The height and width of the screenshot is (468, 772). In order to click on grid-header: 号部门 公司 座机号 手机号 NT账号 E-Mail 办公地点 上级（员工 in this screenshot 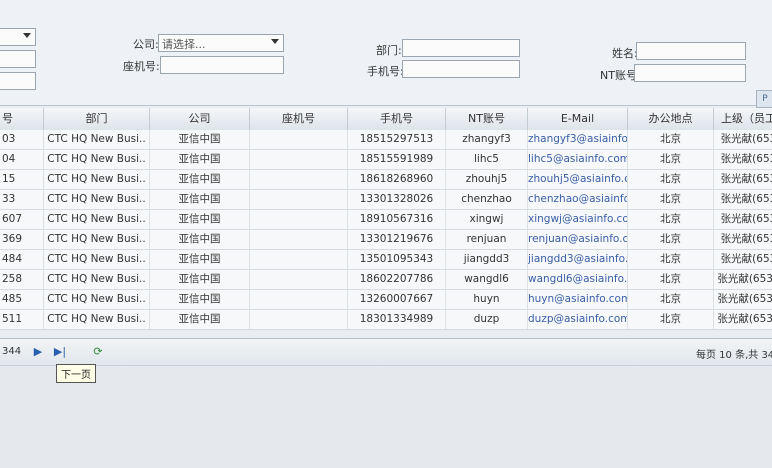, I will do `click(386, 119)`.